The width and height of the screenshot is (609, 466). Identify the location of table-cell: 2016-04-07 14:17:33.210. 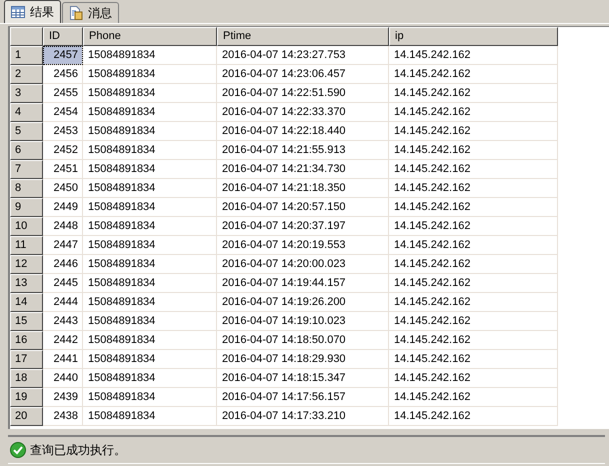
(303, 416).